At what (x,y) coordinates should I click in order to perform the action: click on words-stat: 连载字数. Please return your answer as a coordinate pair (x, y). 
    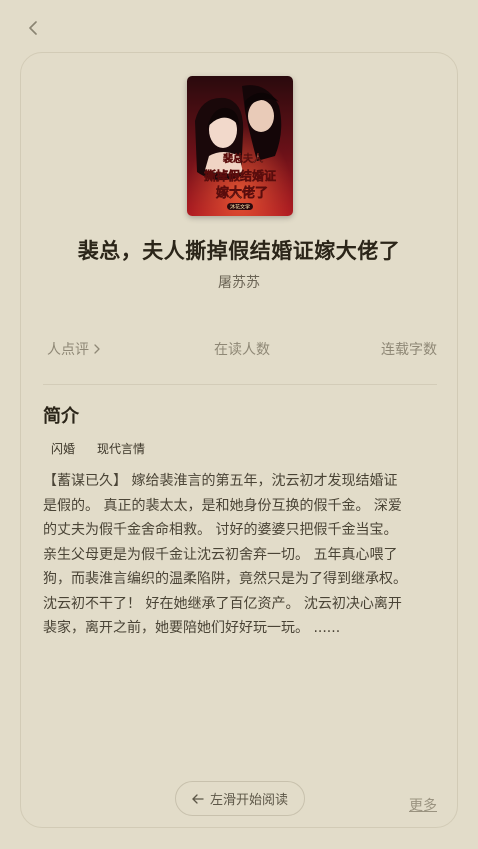
    Looking at the image, I should click on (409, 349).